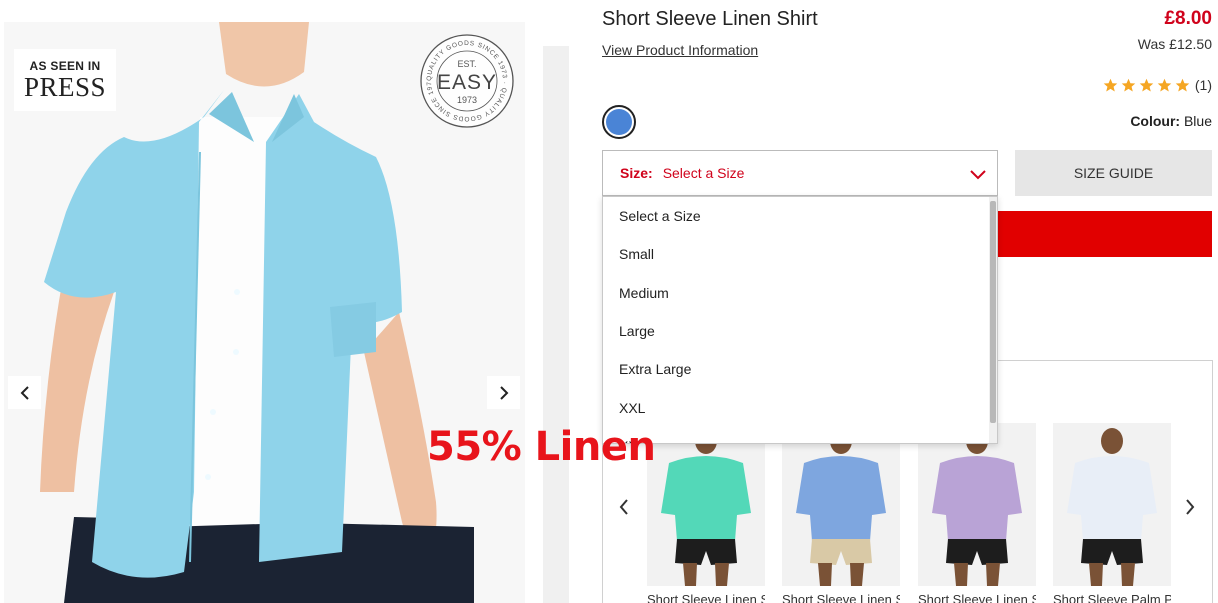 The width and height of the screenshot is (1218, 603). I want to click on size-option: Medium, so click(800, 292).